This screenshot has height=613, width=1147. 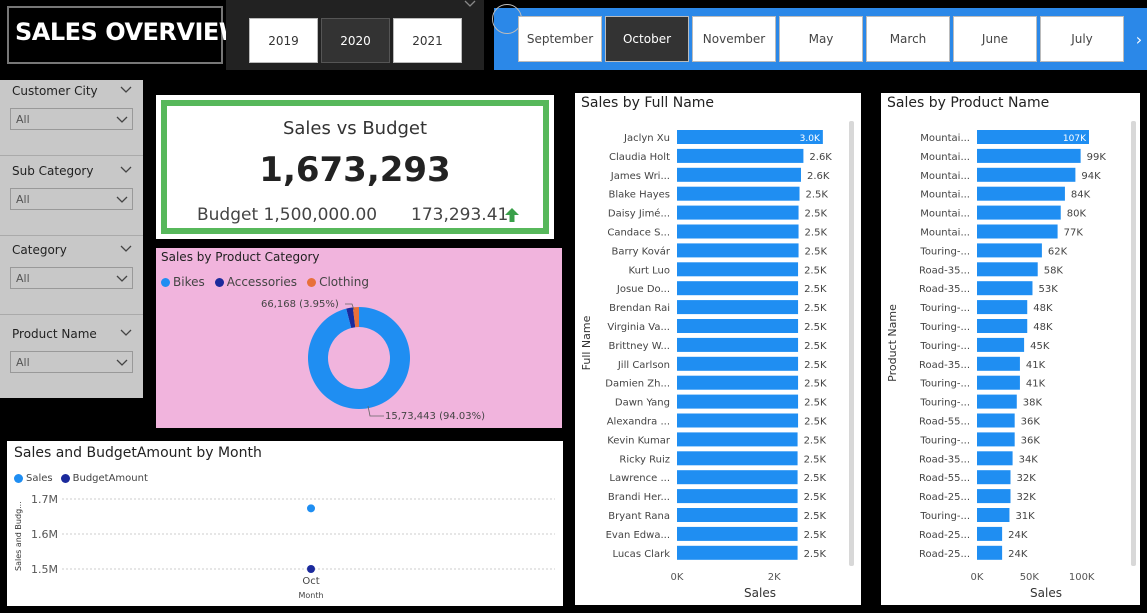 I want to click on data-label: 58K, so click(x=1054, y=270).